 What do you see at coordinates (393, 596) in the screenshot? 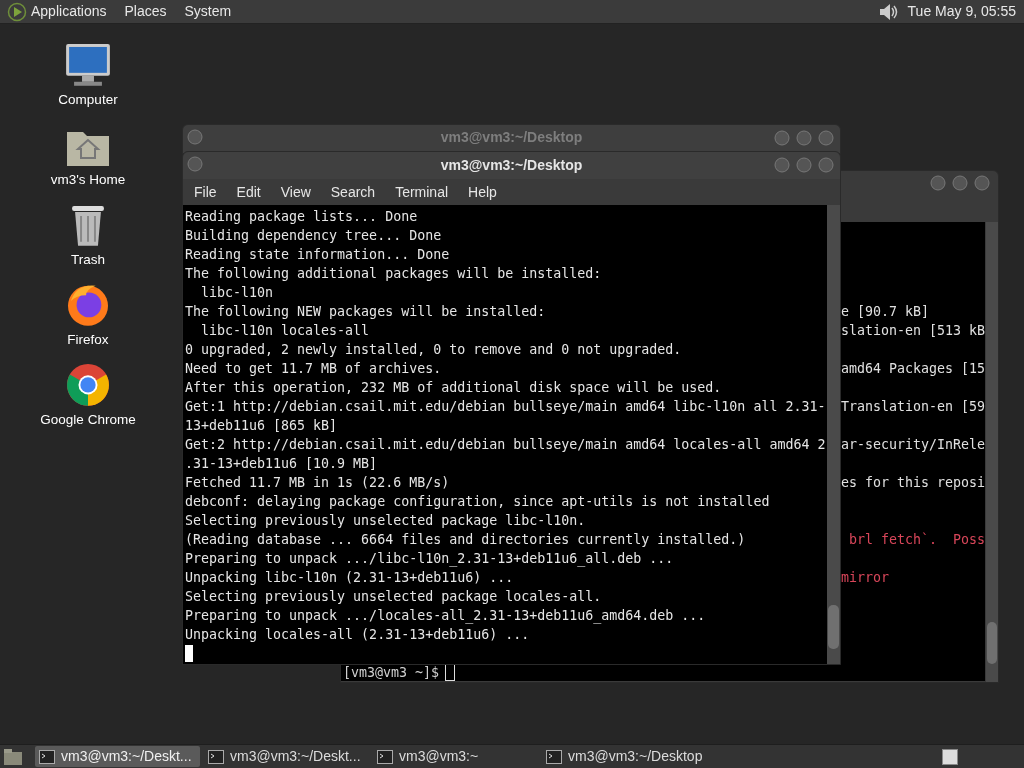
I see `terminal-line: Selecting previously unselected package locales-all.` at bounding box center [393, 596].